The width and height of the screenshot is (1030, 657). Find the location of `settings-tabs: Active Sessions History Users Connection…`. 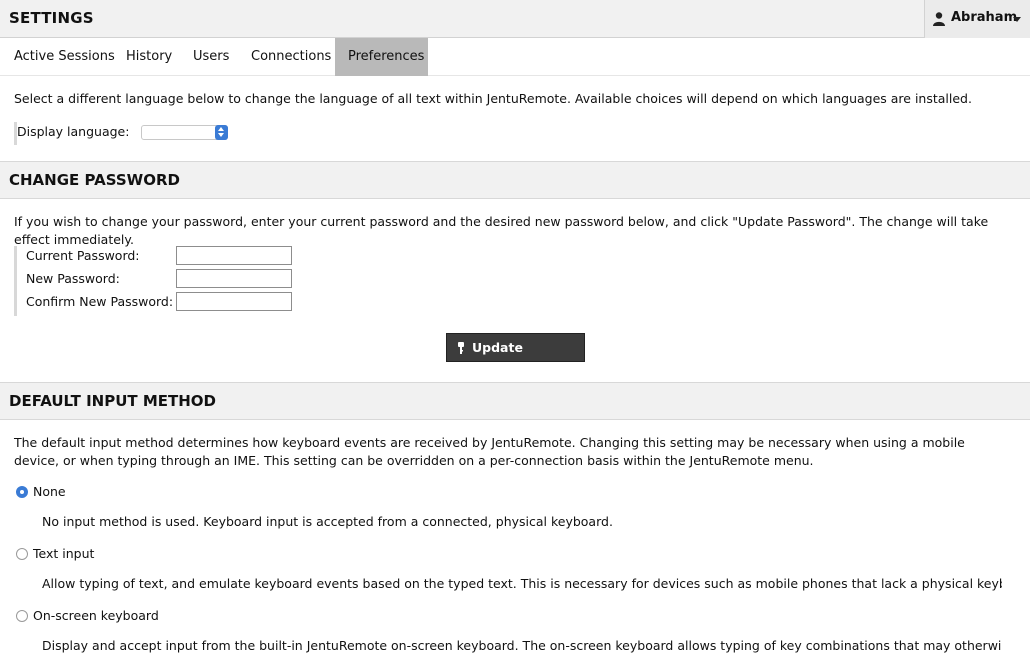

settings-tabs: Active Sessions History Users Connection… is located at coordinates (515, 57).